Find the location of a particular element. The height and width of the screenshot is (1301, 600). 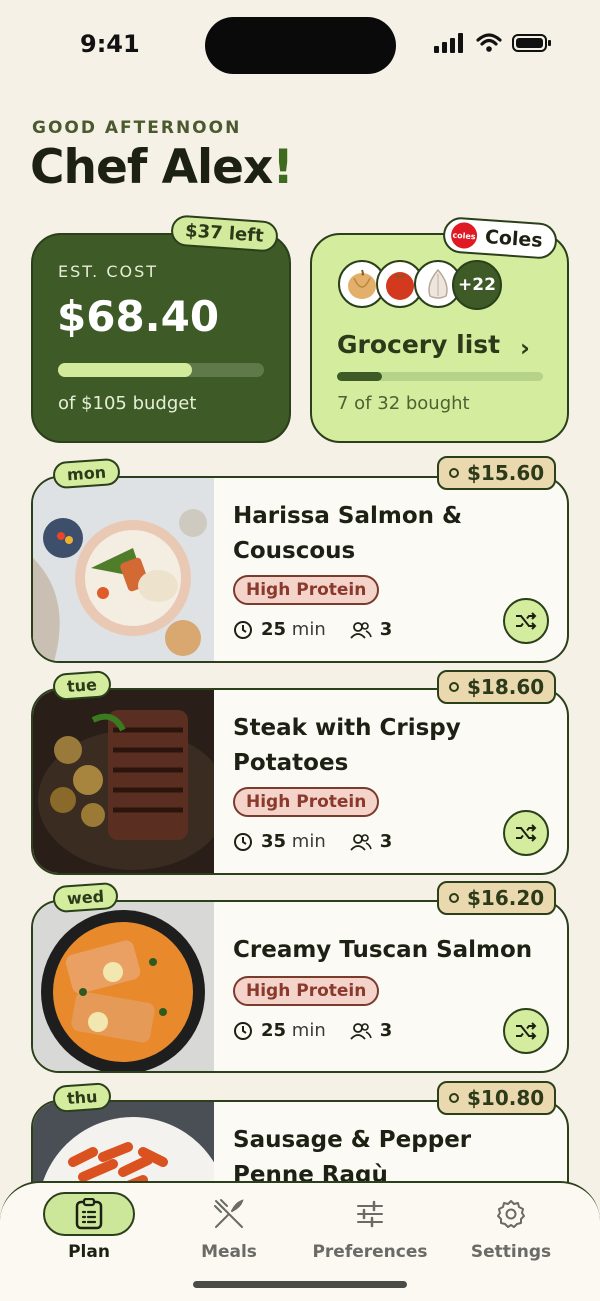

more-items-count: +22 is located at coordinates (477, 285).